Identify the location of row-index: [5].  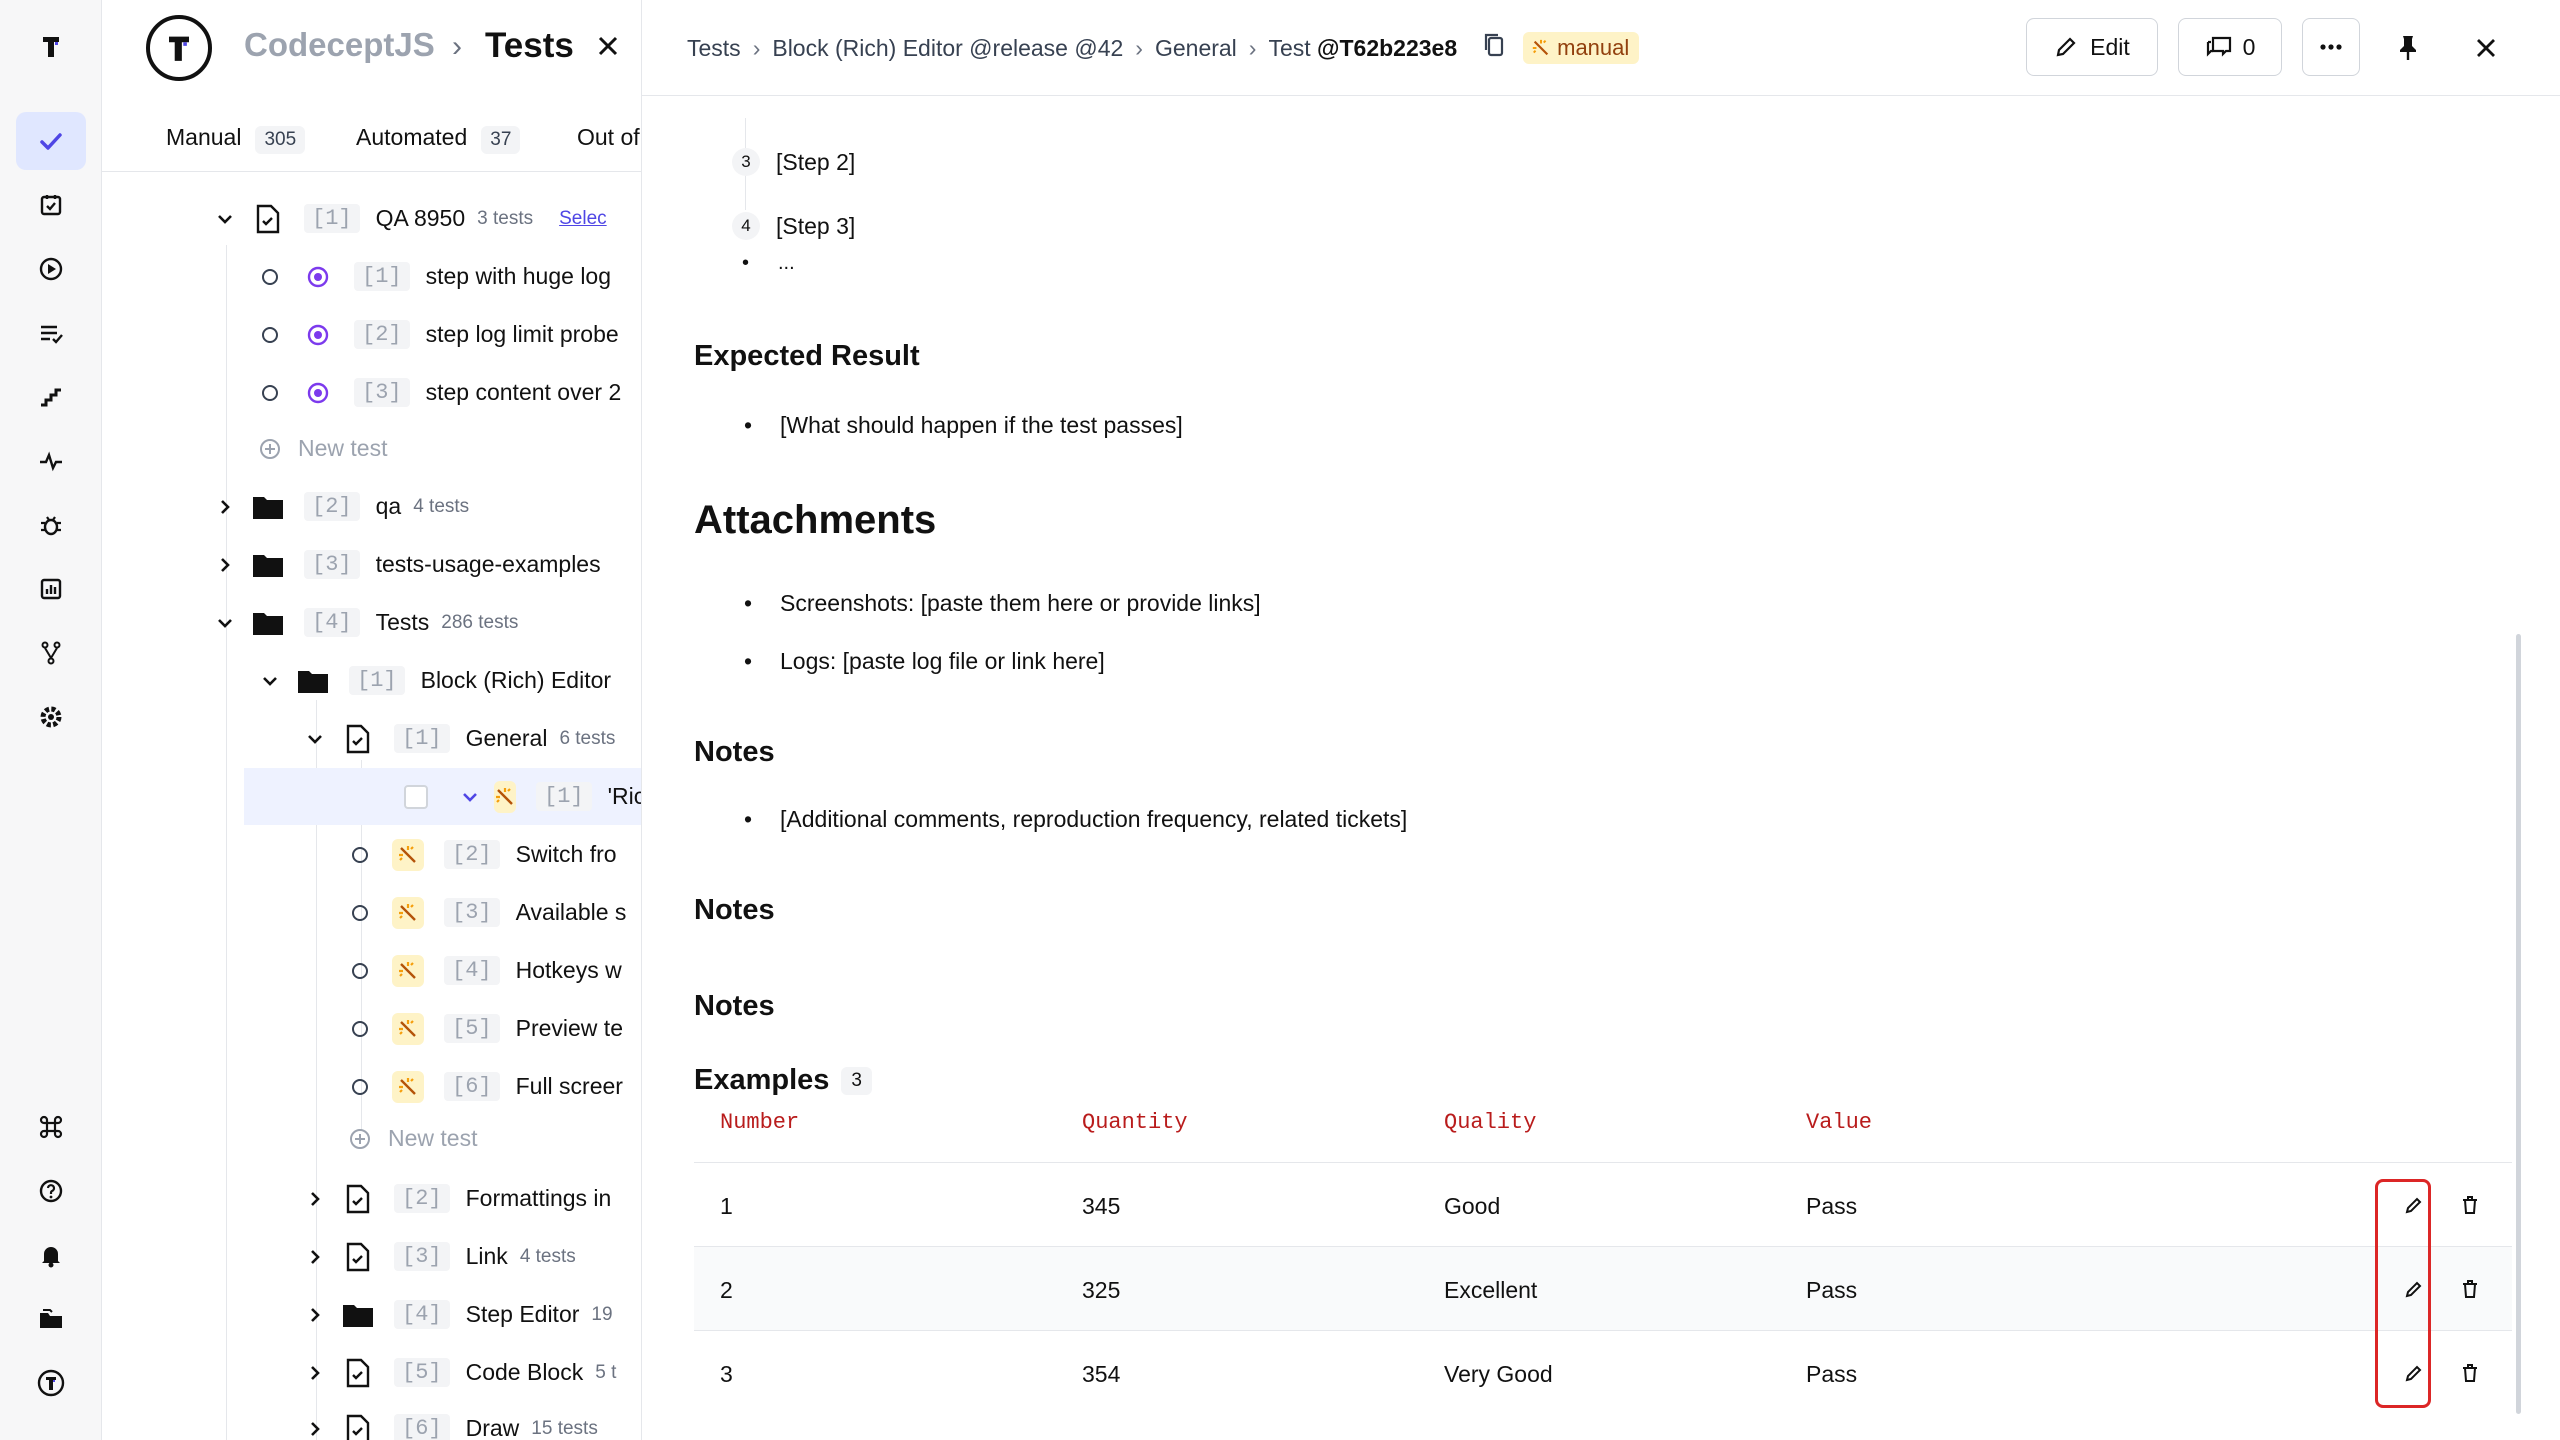
(472, 1028).